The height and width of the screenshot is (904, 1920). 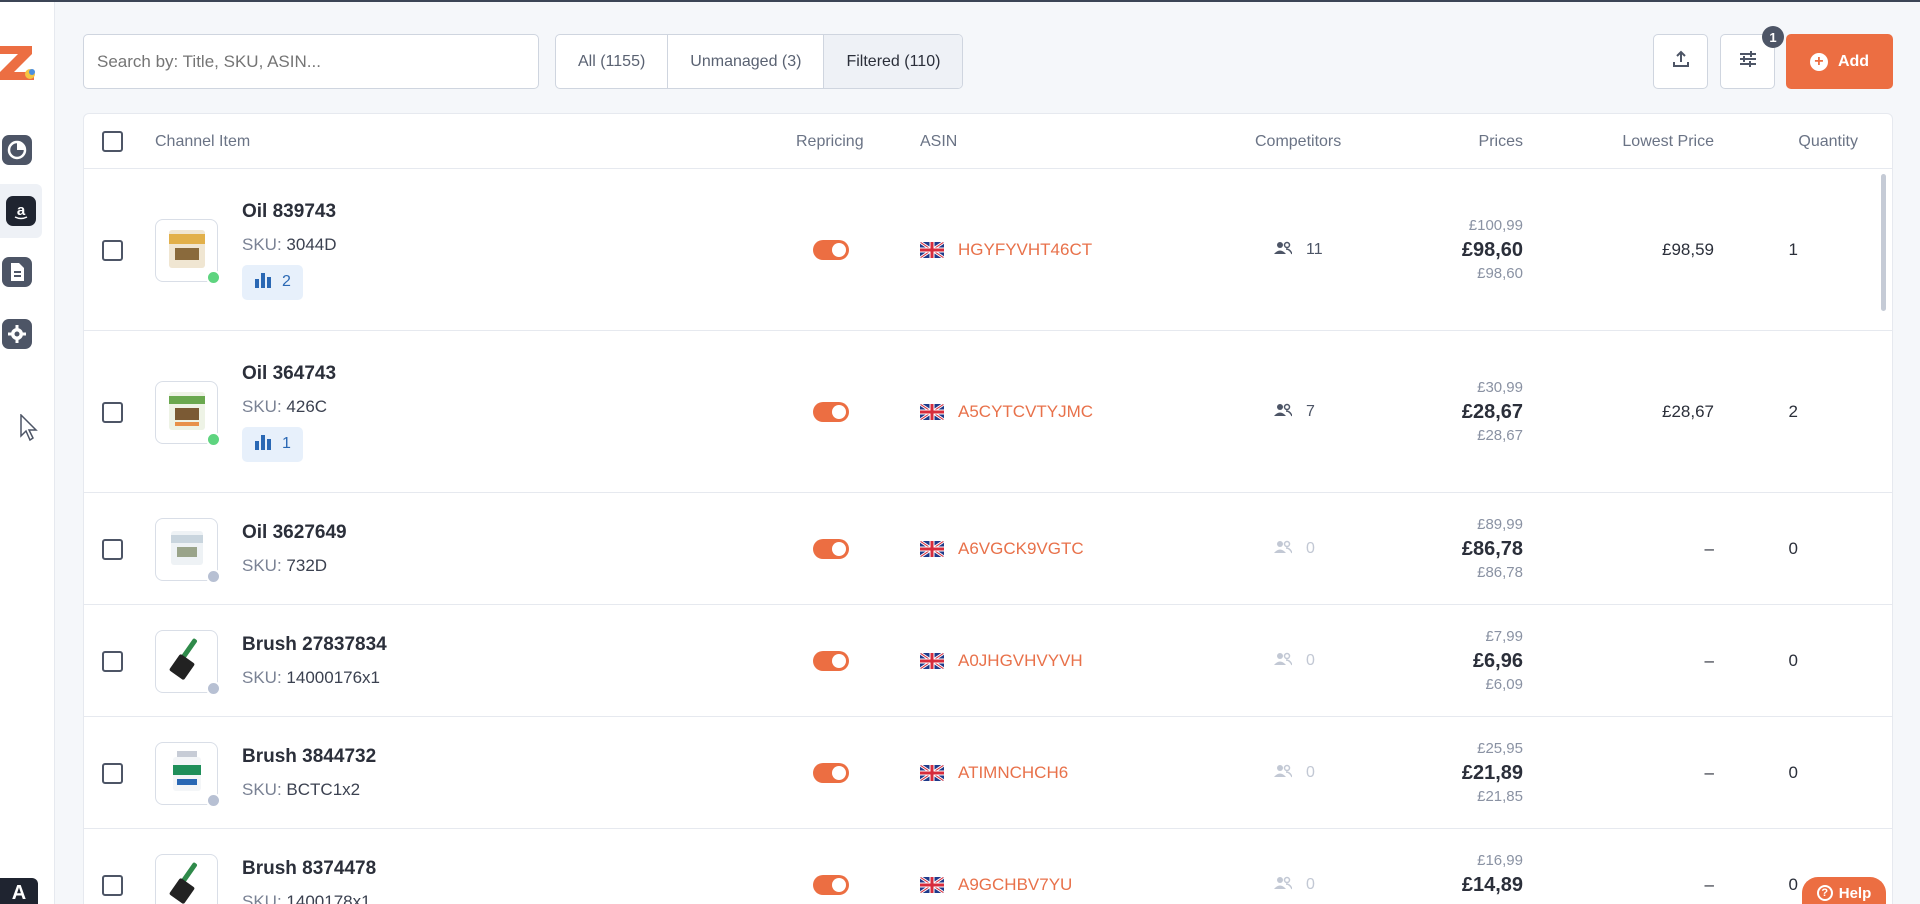 I want to click on vertical-scrollbar, so click(x=1883, y=242).